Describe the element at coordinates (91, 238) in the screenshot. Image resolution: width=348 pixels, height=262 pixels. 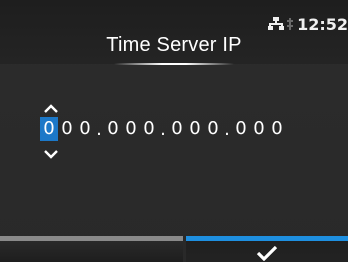
I see `back-button-bar` at that location.